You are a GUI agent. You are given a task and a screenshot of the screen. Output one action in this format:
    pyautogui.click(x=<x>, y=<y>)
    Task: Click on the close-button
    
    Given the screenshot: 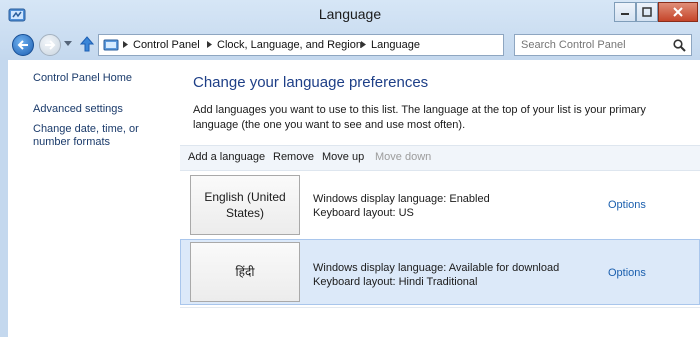 What is the action you would take?
    pyautogui.click(x=678, y=12)
    